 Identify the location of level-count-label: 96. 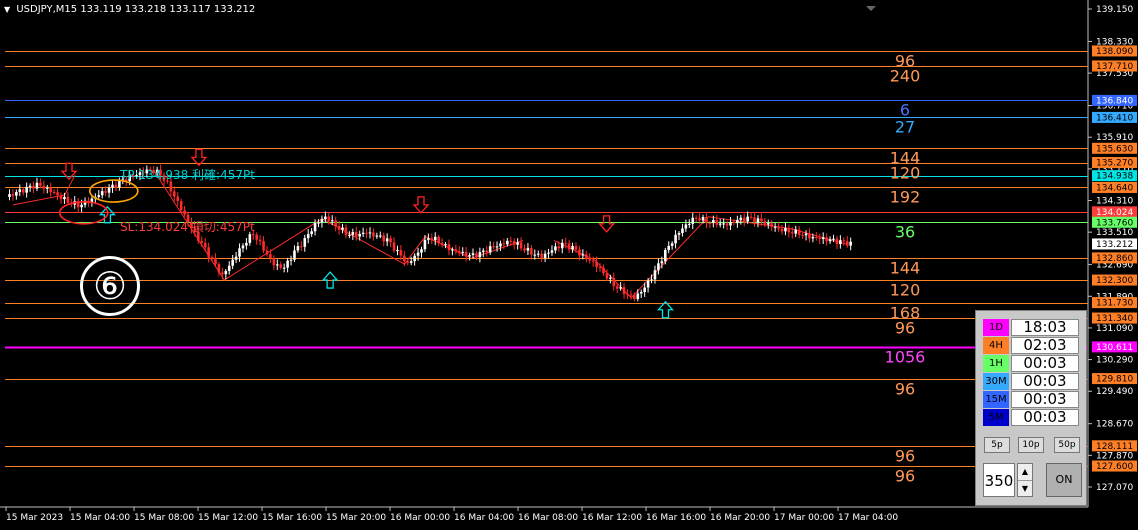
(905, 389).